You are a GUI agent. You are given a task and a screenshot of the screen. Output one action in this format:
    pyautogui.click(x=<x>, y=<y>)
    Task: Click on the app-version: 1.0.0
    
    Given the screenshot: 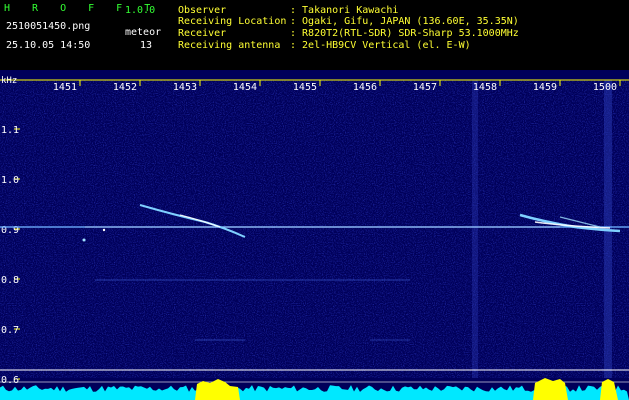 What is the action you would take?
    pyautogui.click(x=140, y=10)
    